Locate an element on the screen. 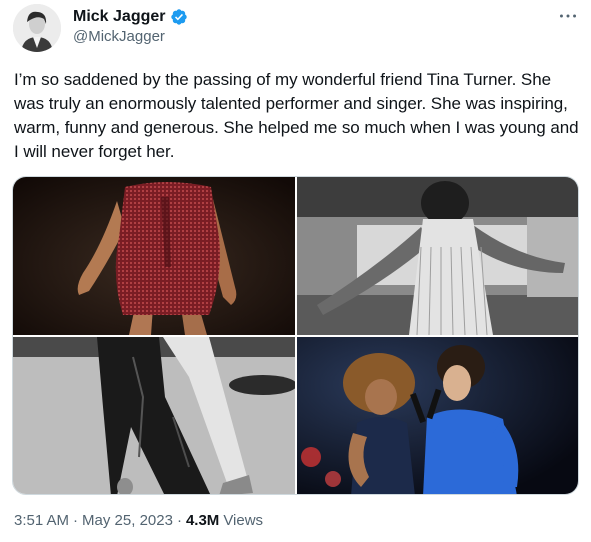  verified-badge-icon is located at coordinates (179, 17).